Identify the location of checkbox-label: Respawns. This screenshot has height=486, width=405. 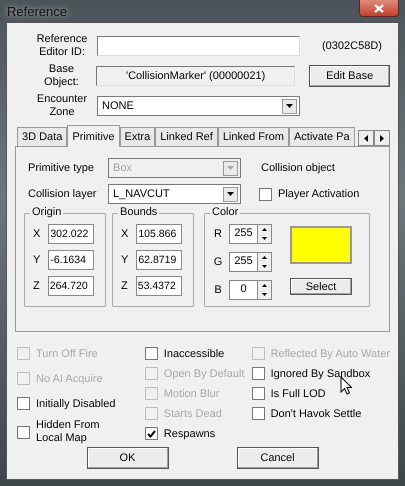
(190, 434).